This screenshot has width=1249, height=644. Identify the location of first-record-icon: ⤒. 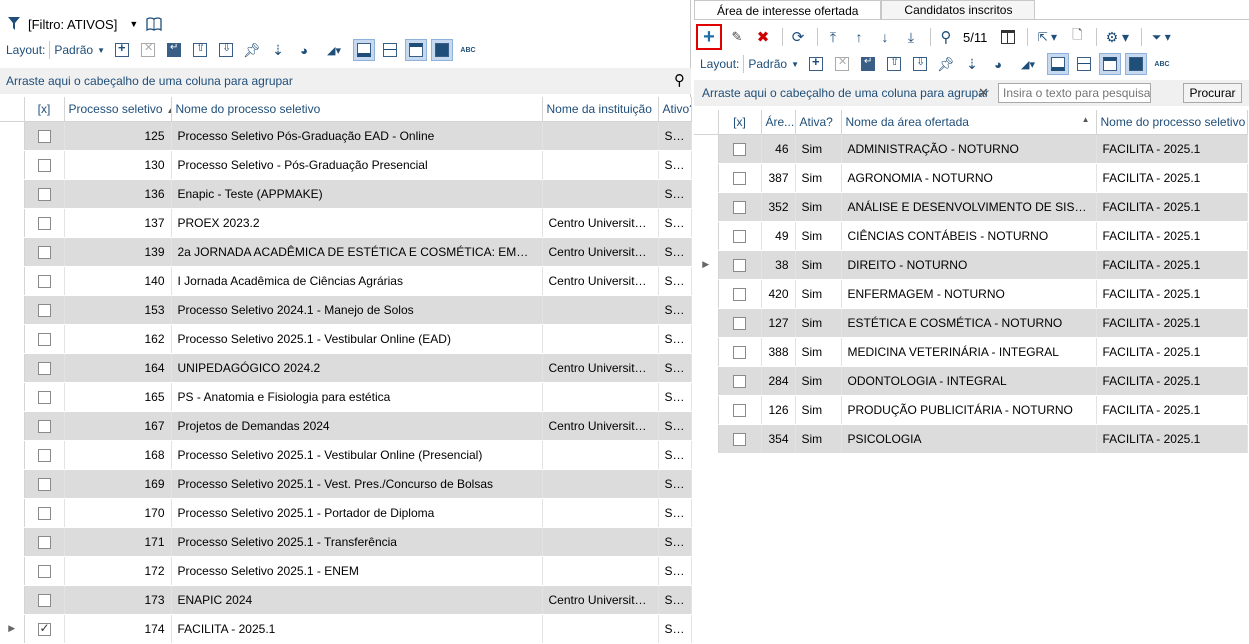
(833, 37).